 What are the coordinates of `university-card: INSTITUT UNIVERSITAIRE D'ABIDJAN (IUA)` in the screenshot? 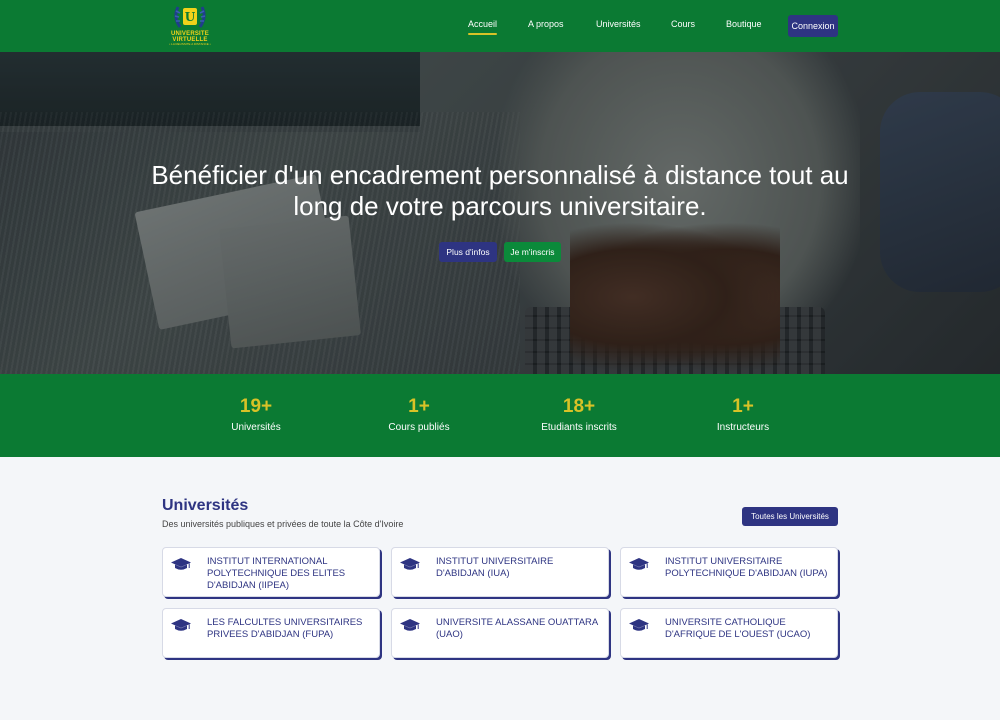 It's located at (500, 572).